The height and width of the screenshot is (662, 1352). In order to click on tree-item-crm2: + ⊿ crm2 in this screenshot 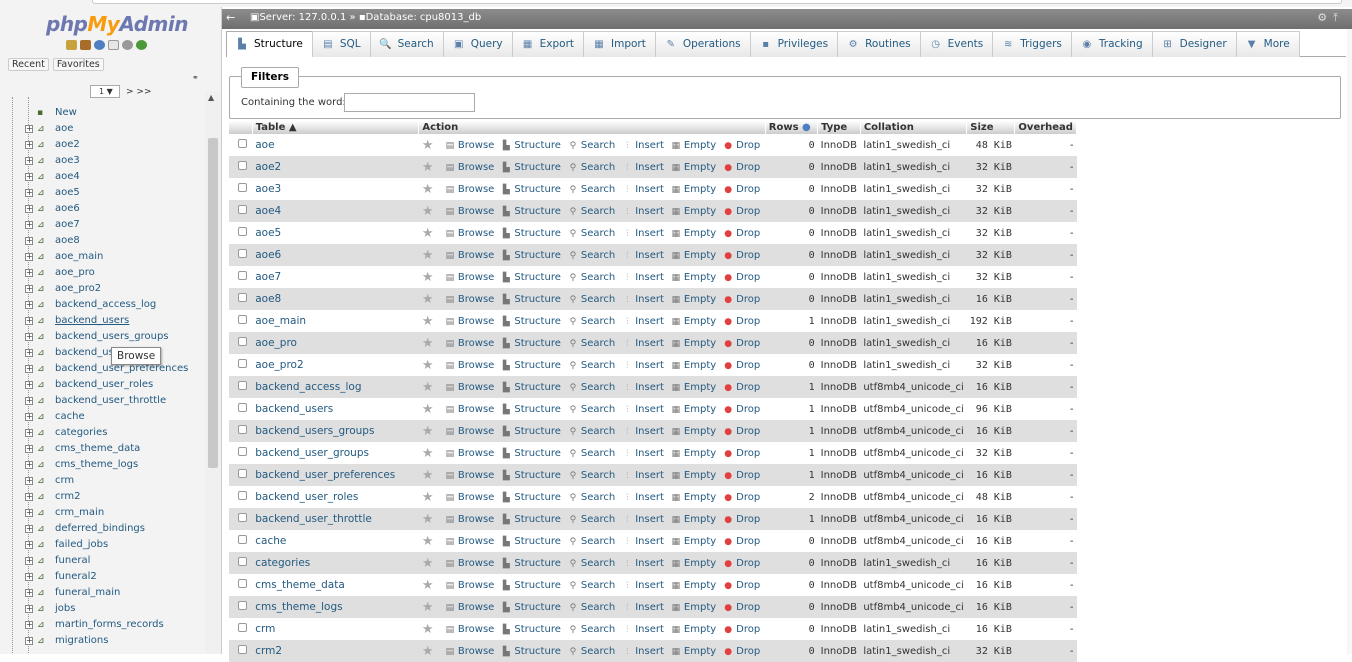, I will do `click(102, 497)`.